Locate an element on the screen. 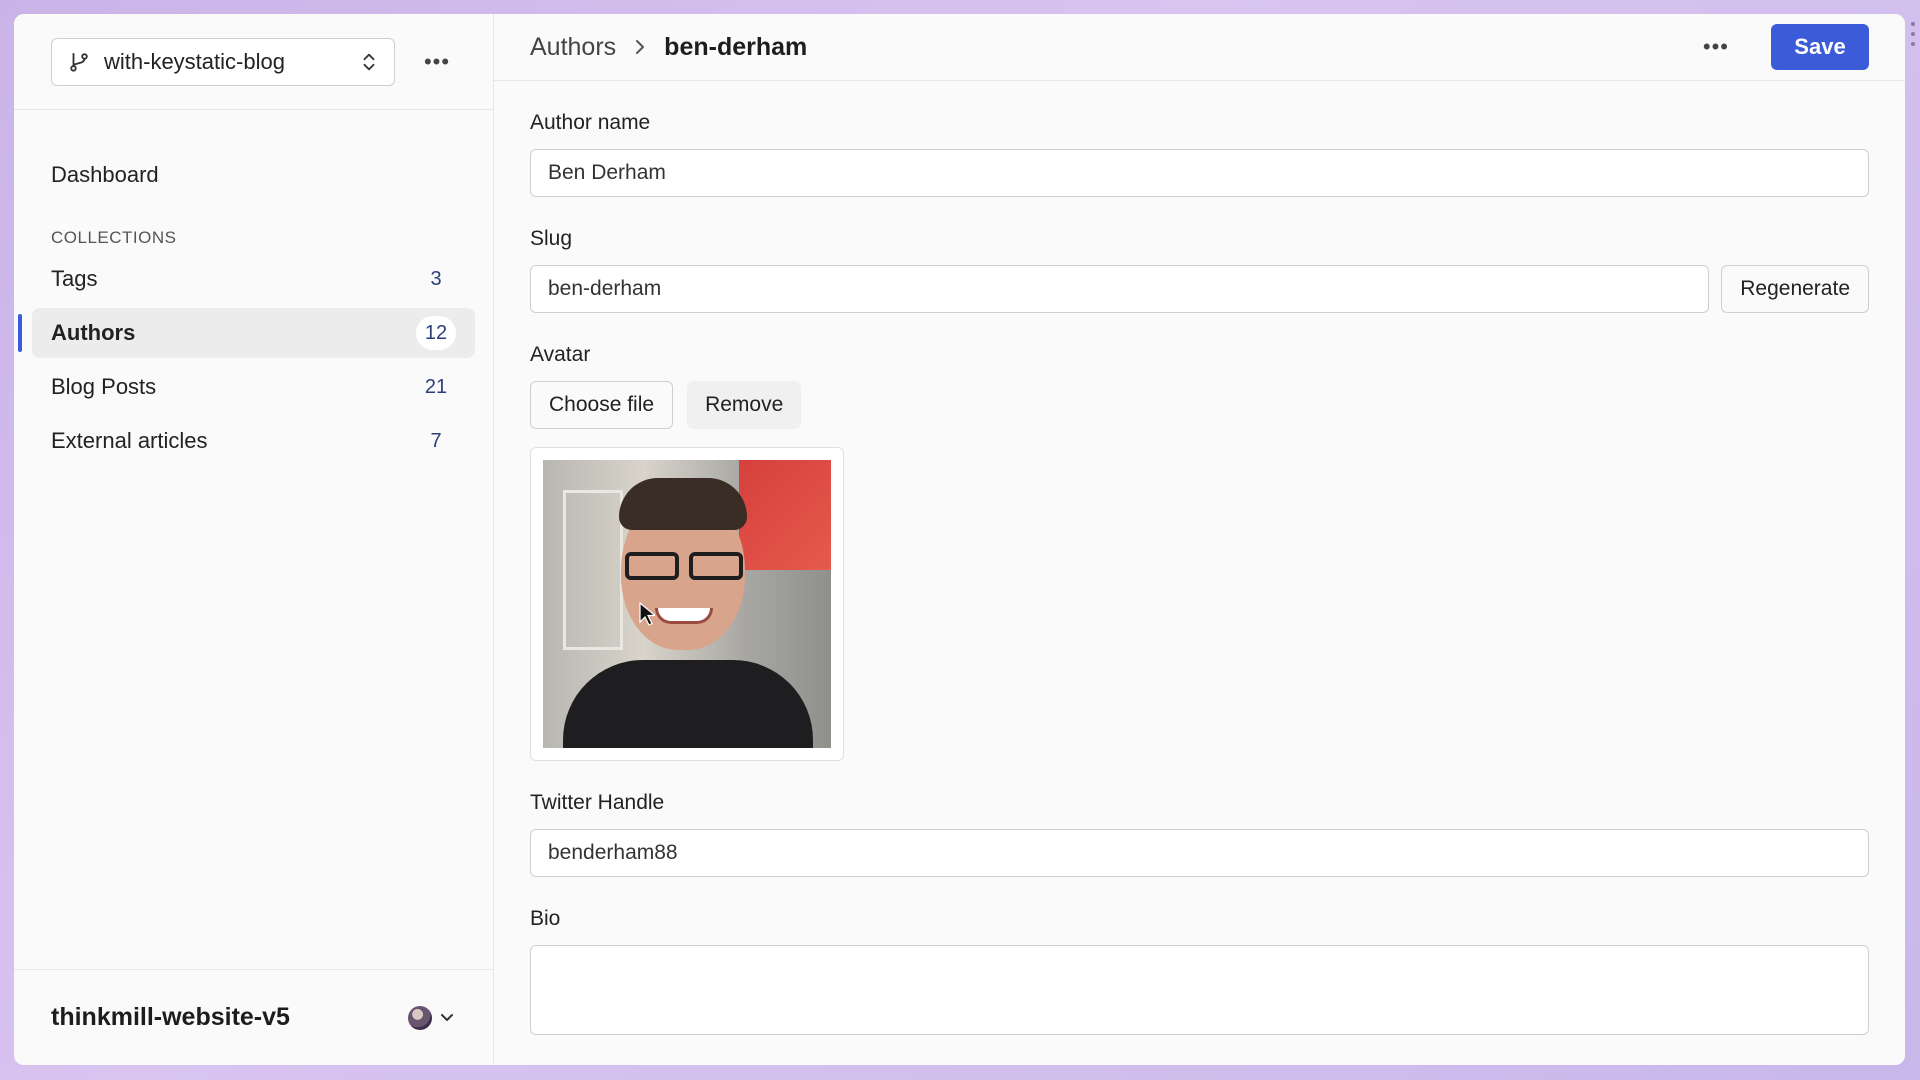 The height and width of the screenshot is (1080, 1920). bio-field: Bio is located at coordinates (1199, 971).